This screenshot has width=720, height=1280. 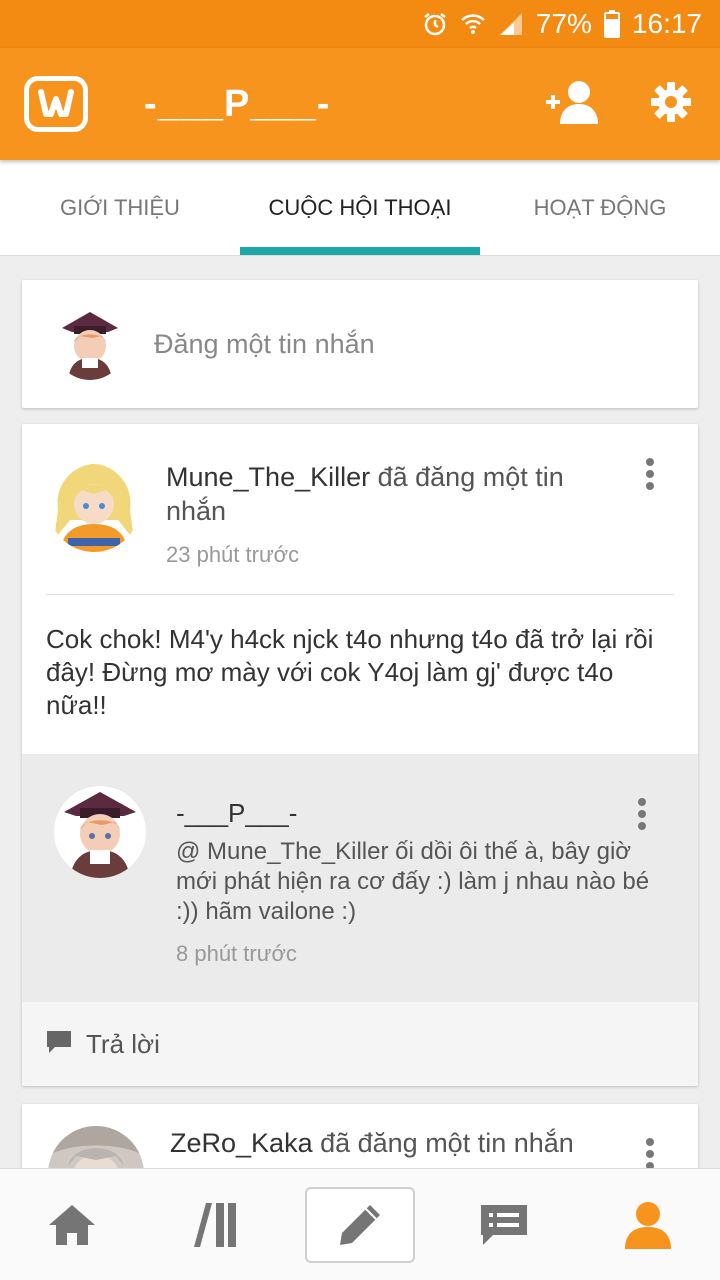 What do you see at coordinates (572, 104) in the screenshot?
I see `add-follower-icon` at bounding box center [572, 104].